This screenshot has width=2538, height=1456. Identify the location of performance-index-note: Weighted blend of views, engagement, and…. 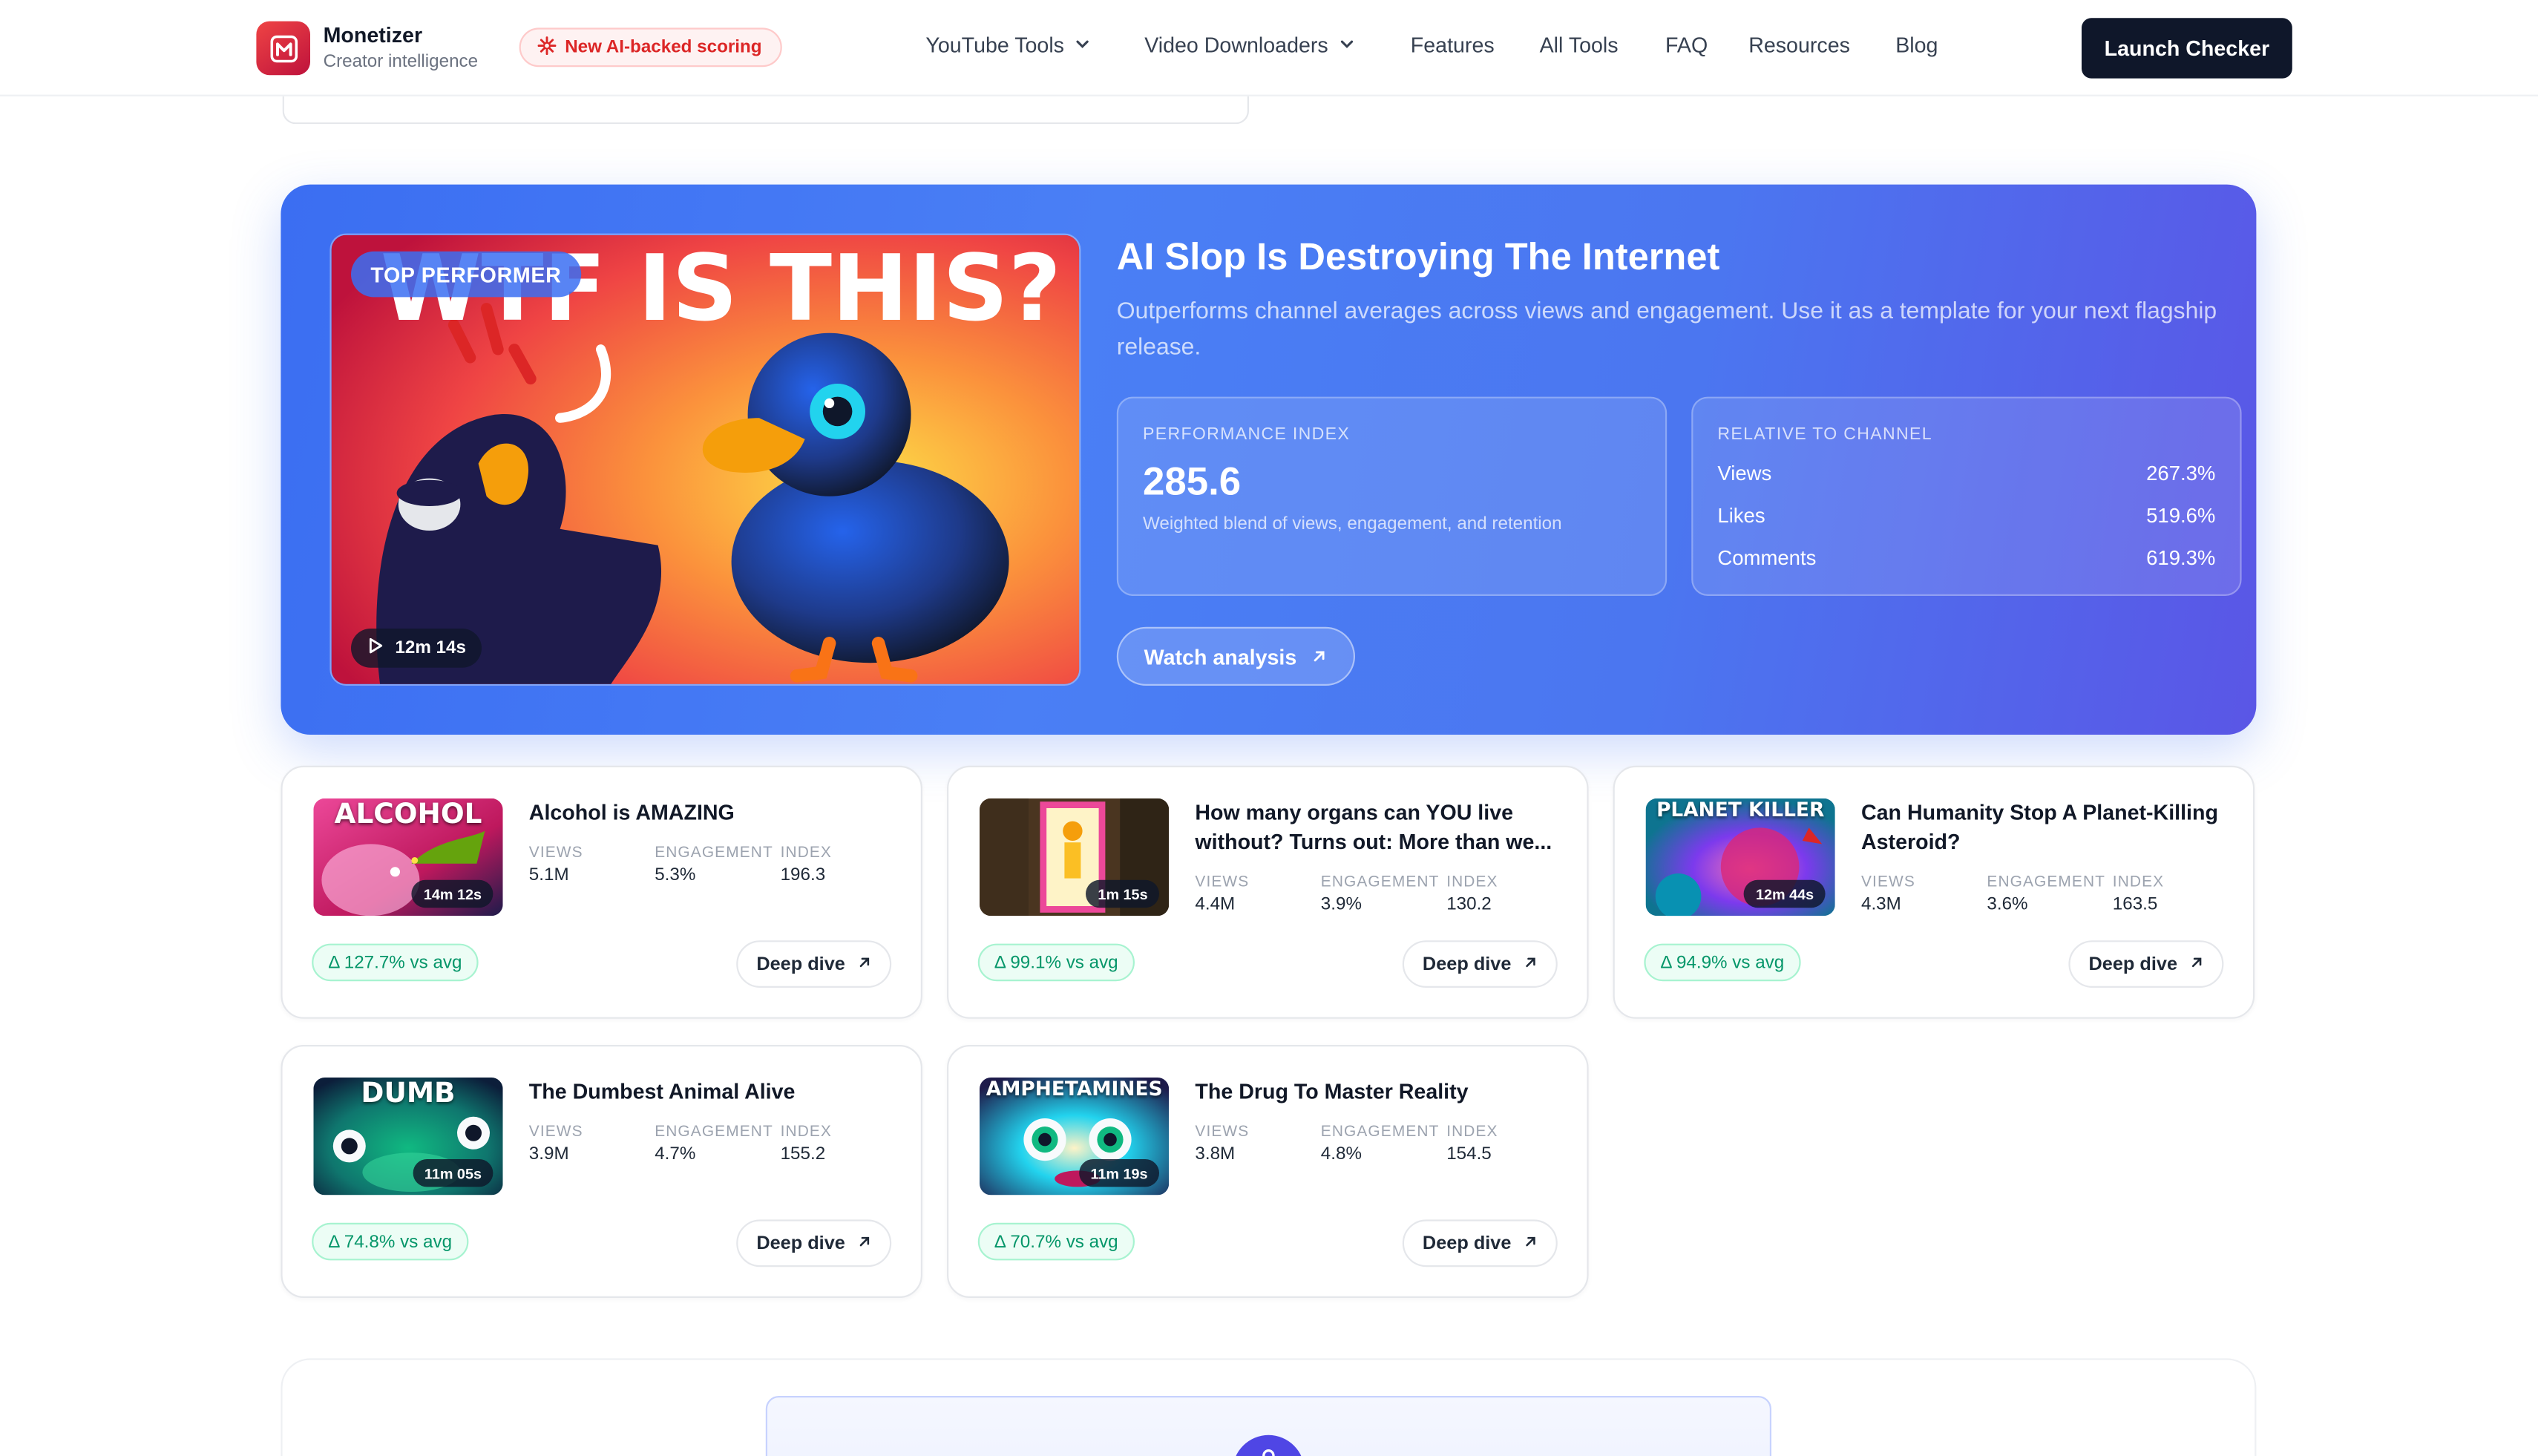
(1352, 524).